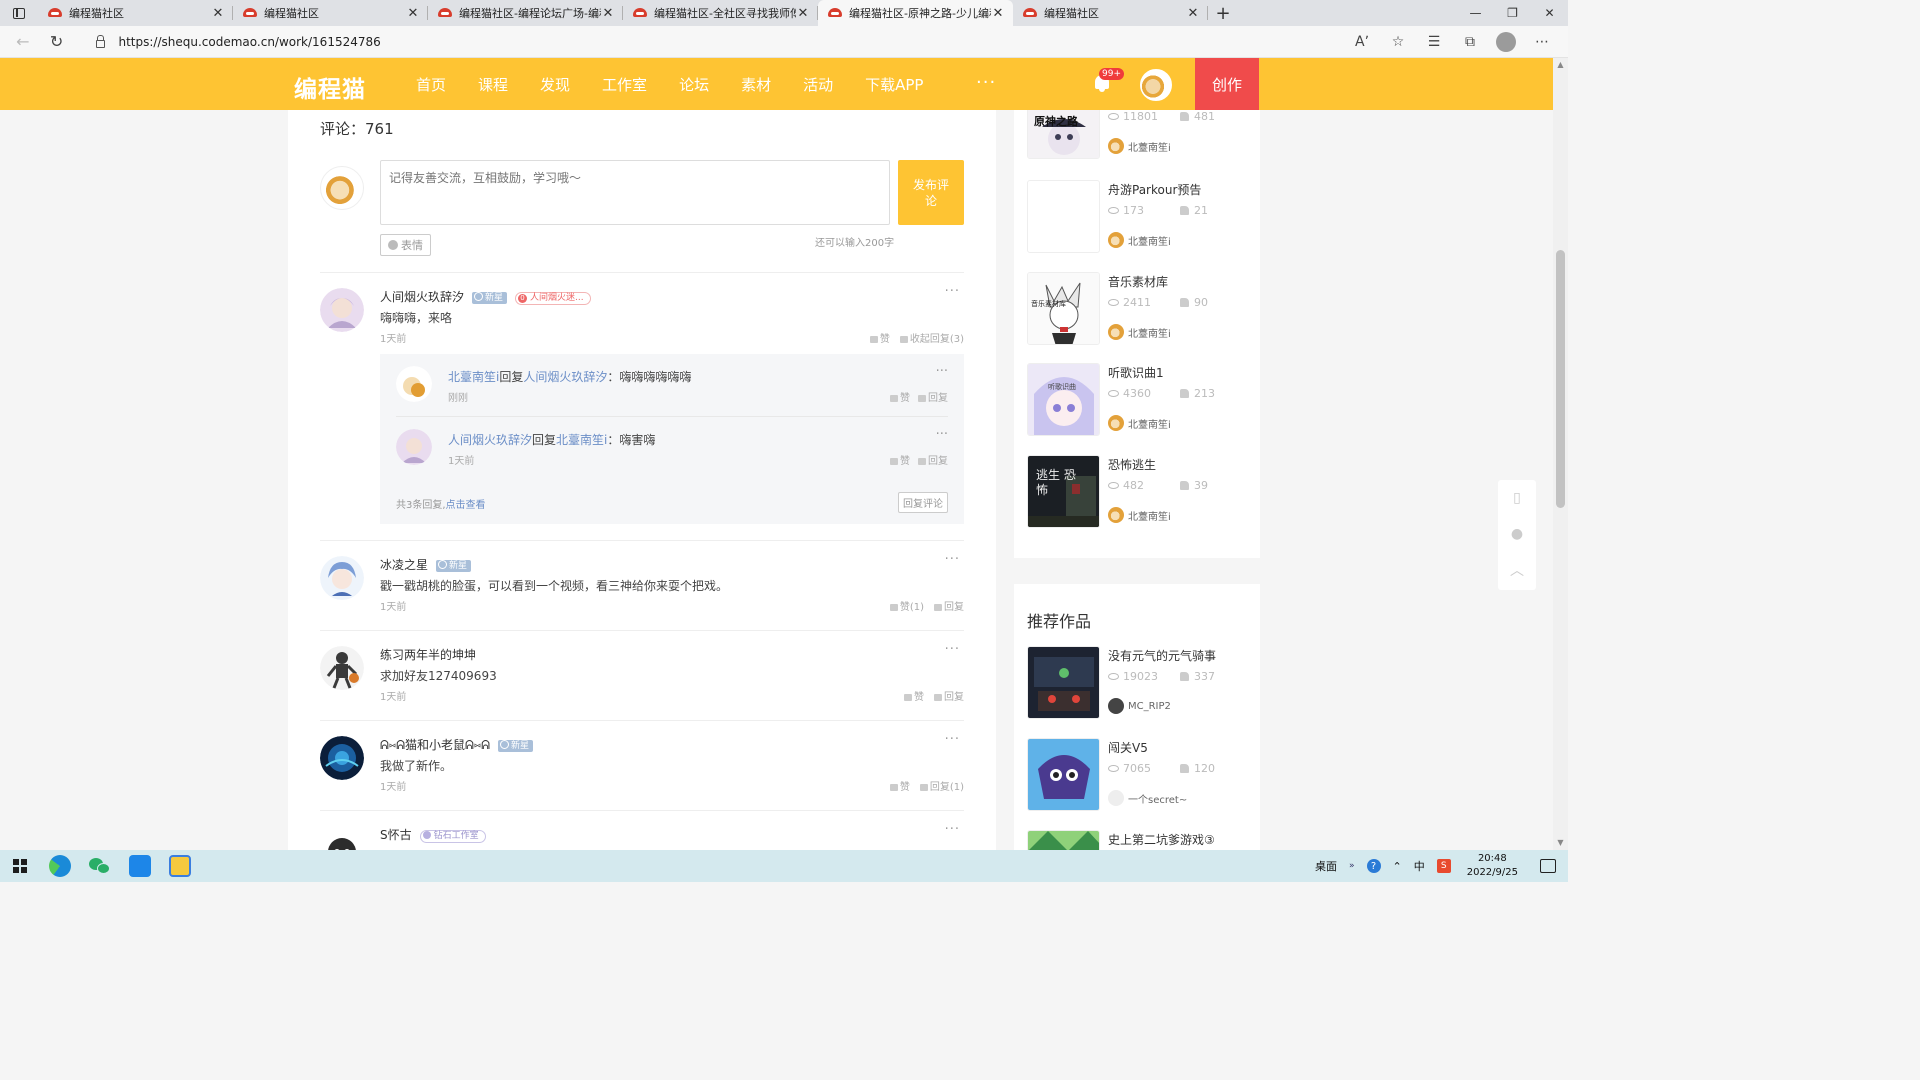 The image size is (1920, 1080). What do you see at coordinates (1470, 42) in the screenshot?
I see `collections-icon: ⧉` at bounding box center [1470, 42].